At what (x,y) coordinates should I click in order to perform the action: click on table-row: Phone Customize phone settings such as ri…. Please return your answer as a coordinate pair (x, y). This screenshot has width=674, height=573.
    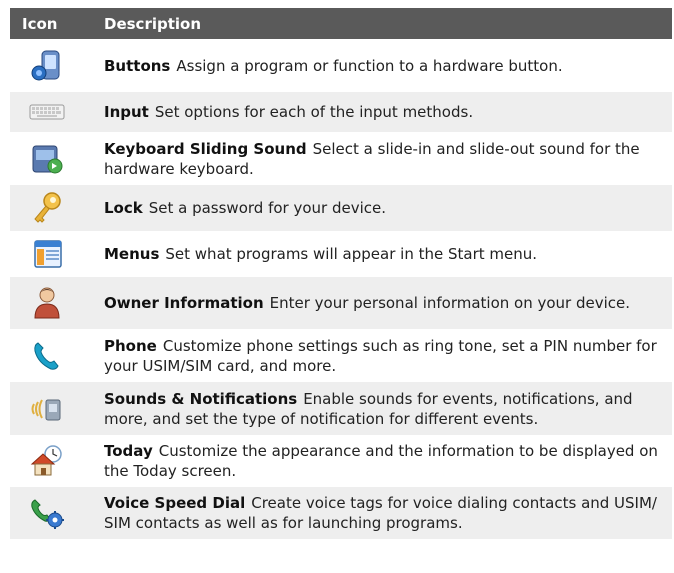
    Looking at the image, I should click on (341, 355).